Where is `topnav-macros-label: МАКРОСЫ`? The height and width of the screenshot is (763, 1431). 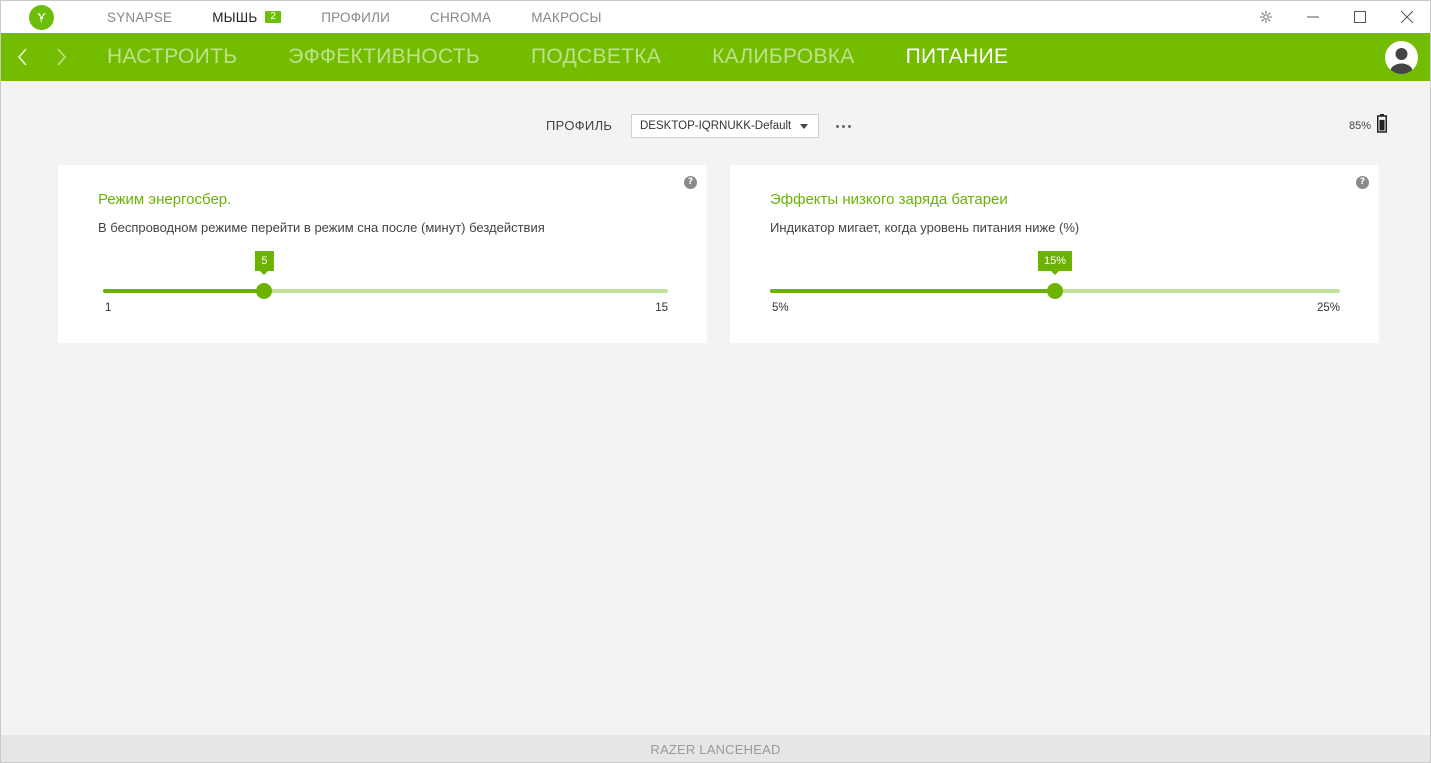
topnav-macros-label: МАКРОСЫ is located at coordinates (566, 17).